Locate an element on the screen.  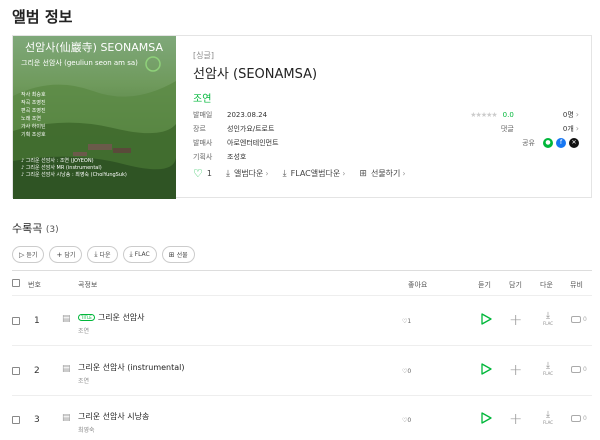
add-all-button: + 담기 is located at coordinates (66, 254).